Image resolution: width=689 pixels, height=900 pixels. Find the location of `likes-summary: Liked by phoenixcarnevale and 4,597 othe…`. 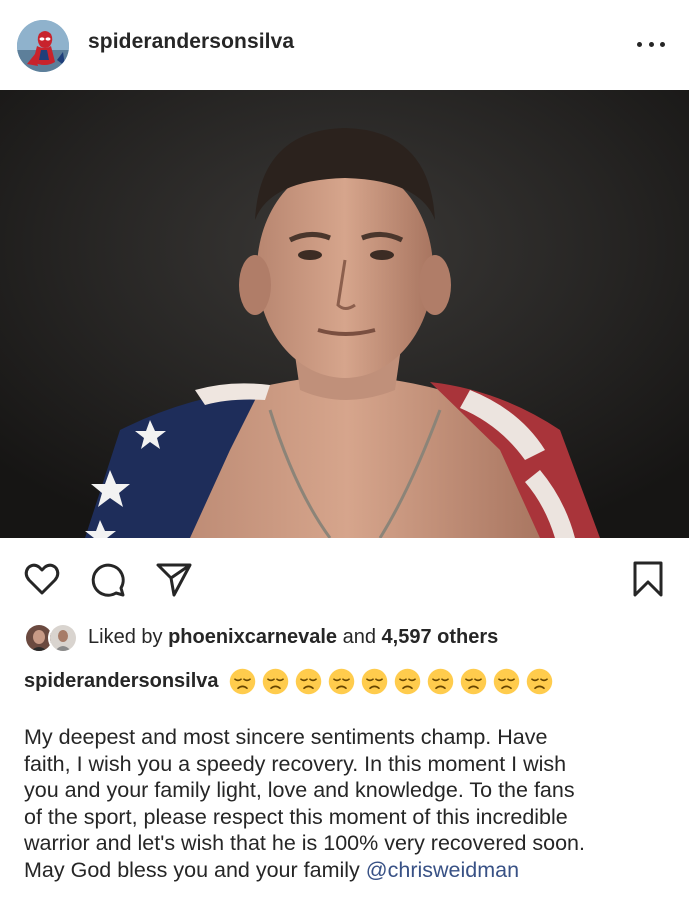

likes-summary: Liked by phoenixcarnevale and 4,597 othe… is located at coordinates (261, 637).